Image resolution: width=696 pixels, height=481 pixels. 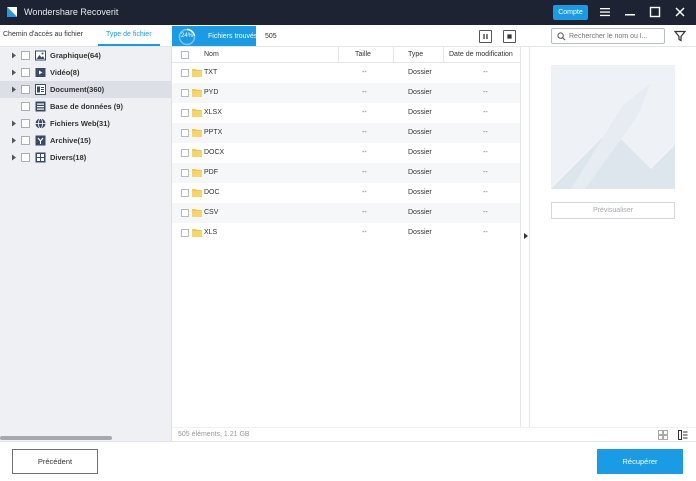 I want to click on status-bar: 505 éléments, 1.21 GB, so click(x=434, y=434).